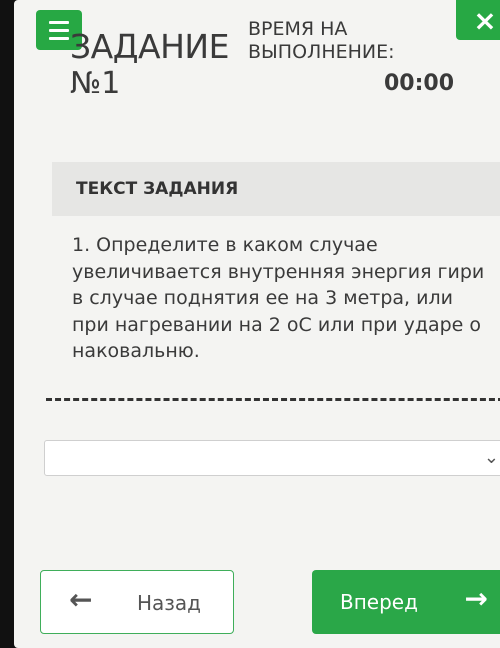  What do you see at coordinates (149, 46) in the screenshot?
I see `task-title: ЗАДАНИЕ` at bounding box center [149, 46].